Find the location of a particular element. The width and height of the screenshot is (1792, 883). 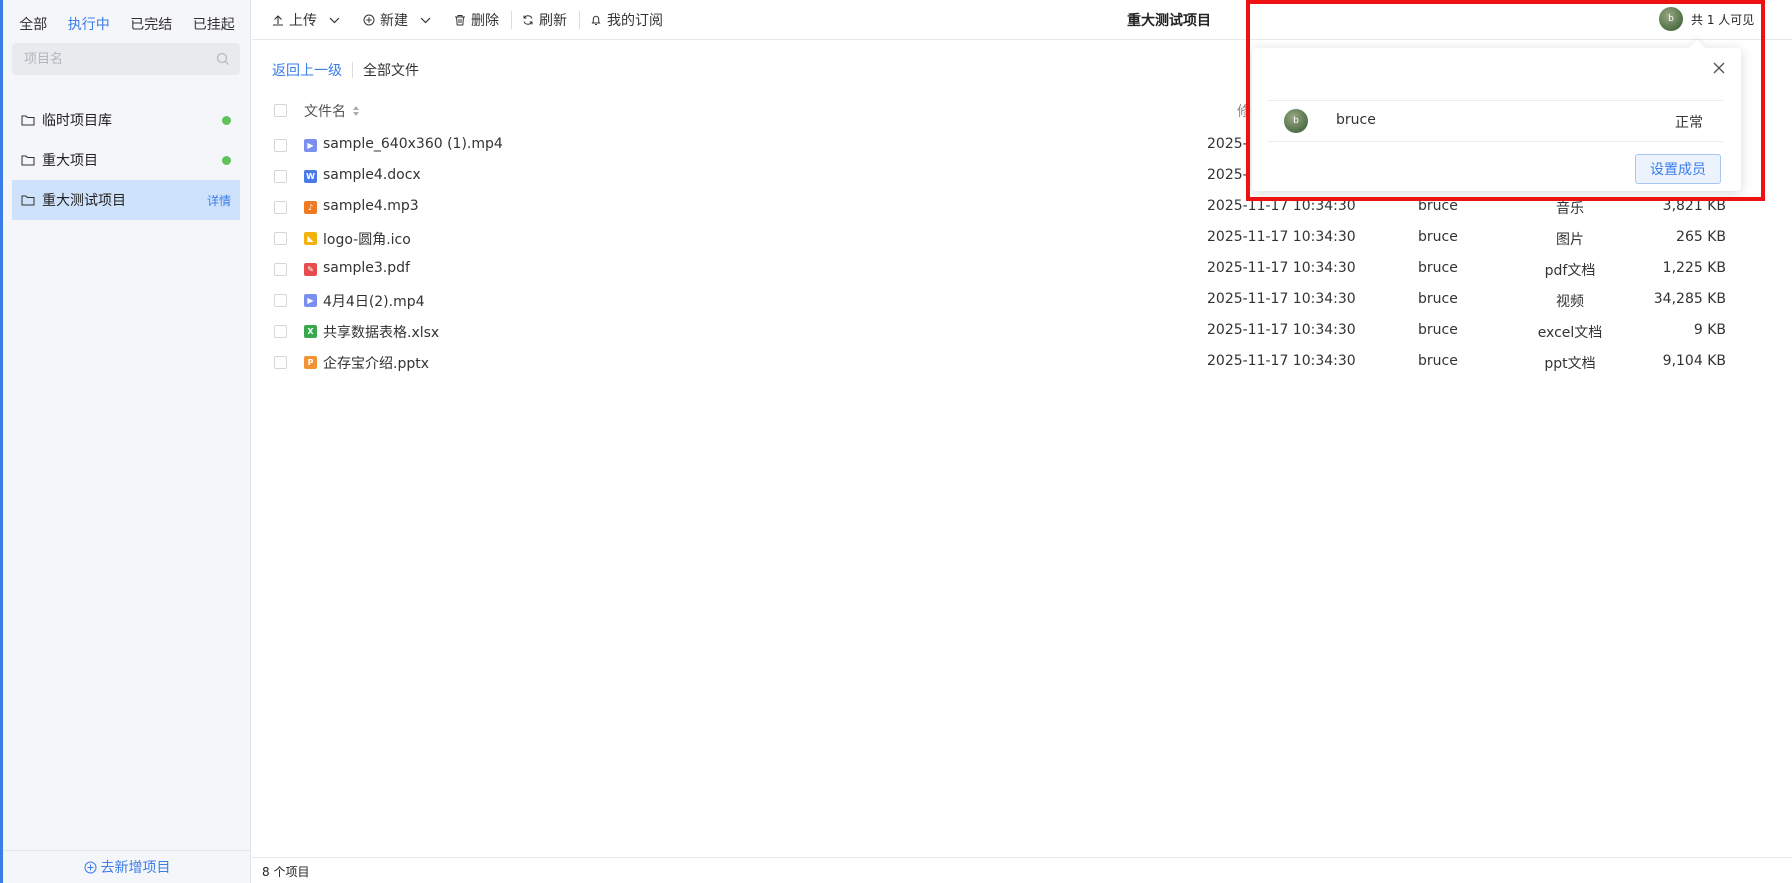

image-file-icon: ◣ is located at coordinates (310, 238).